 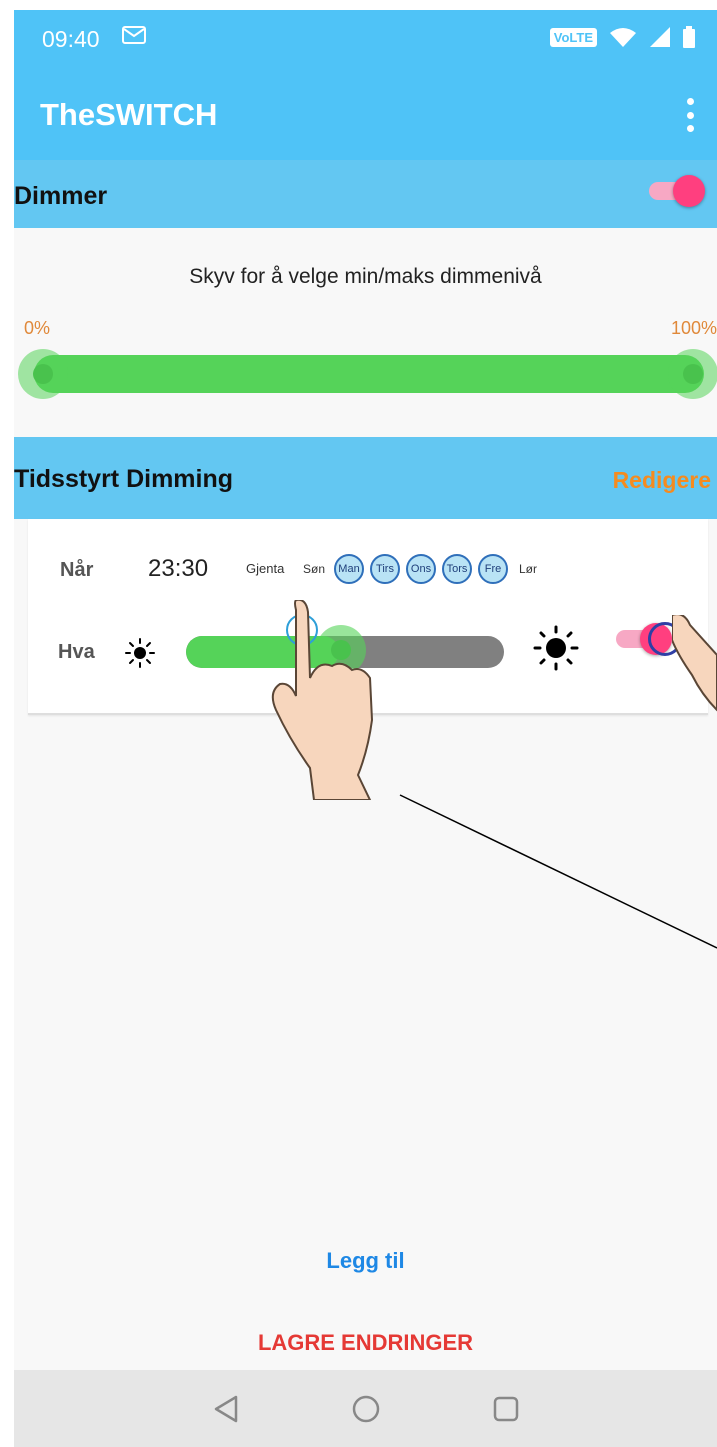 I want to click on timed-dimming-header: Tidsstyrt Dimming Redigere, so click(x=365, y=478).